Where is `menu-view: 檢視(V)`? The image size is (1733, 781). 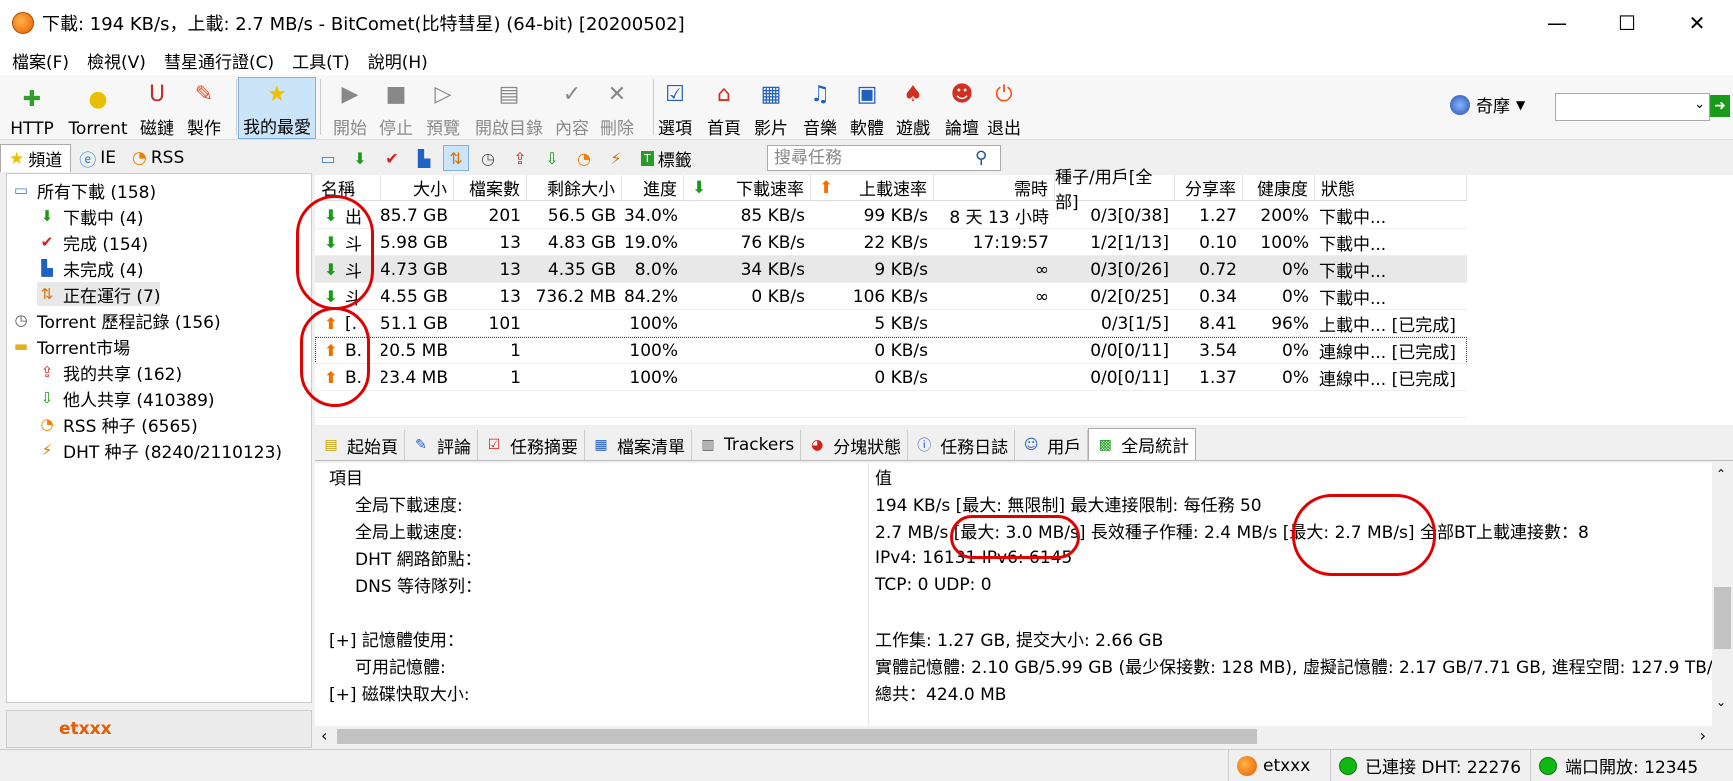 menu-view: 檢視(V) is located at coordinates (113, 60).